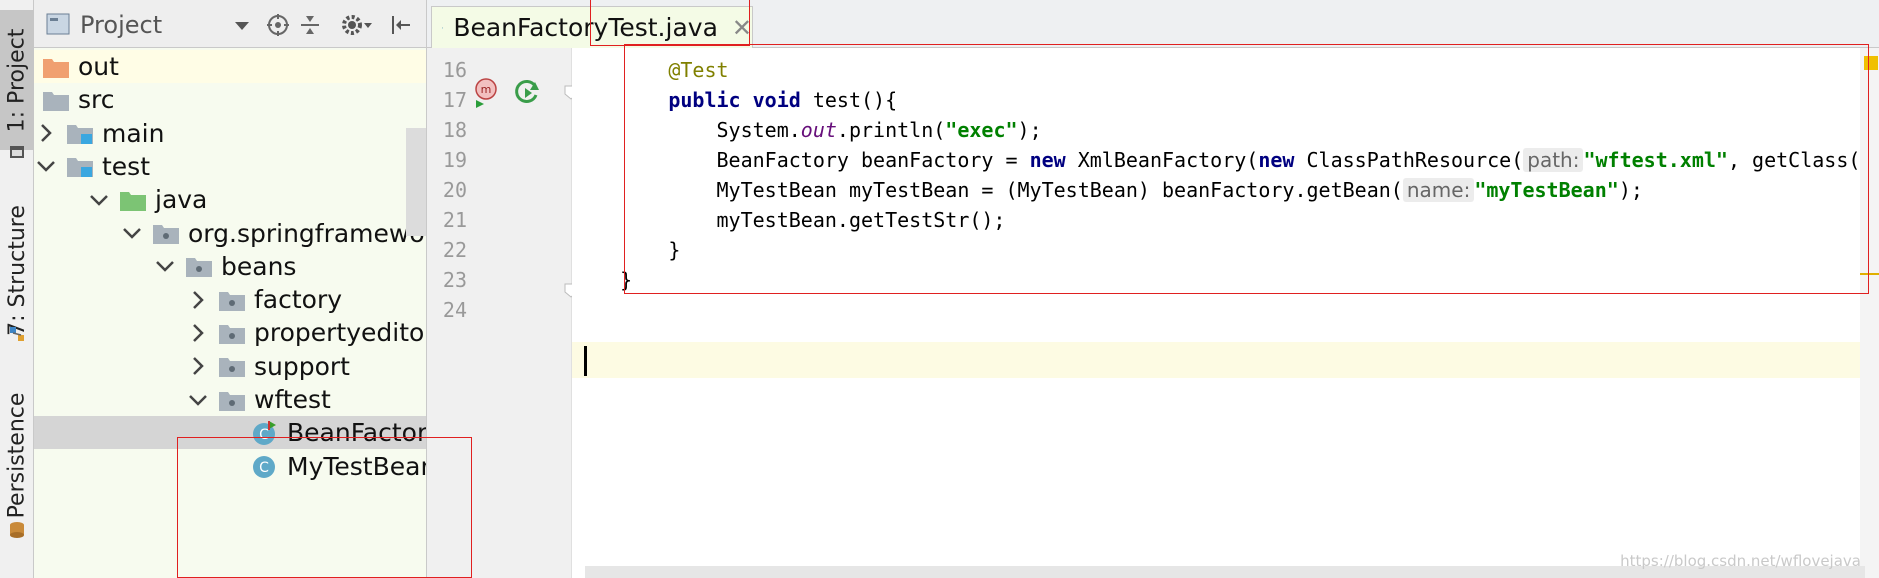  I want to click on project-panel-title: Project, so click(121, 25).